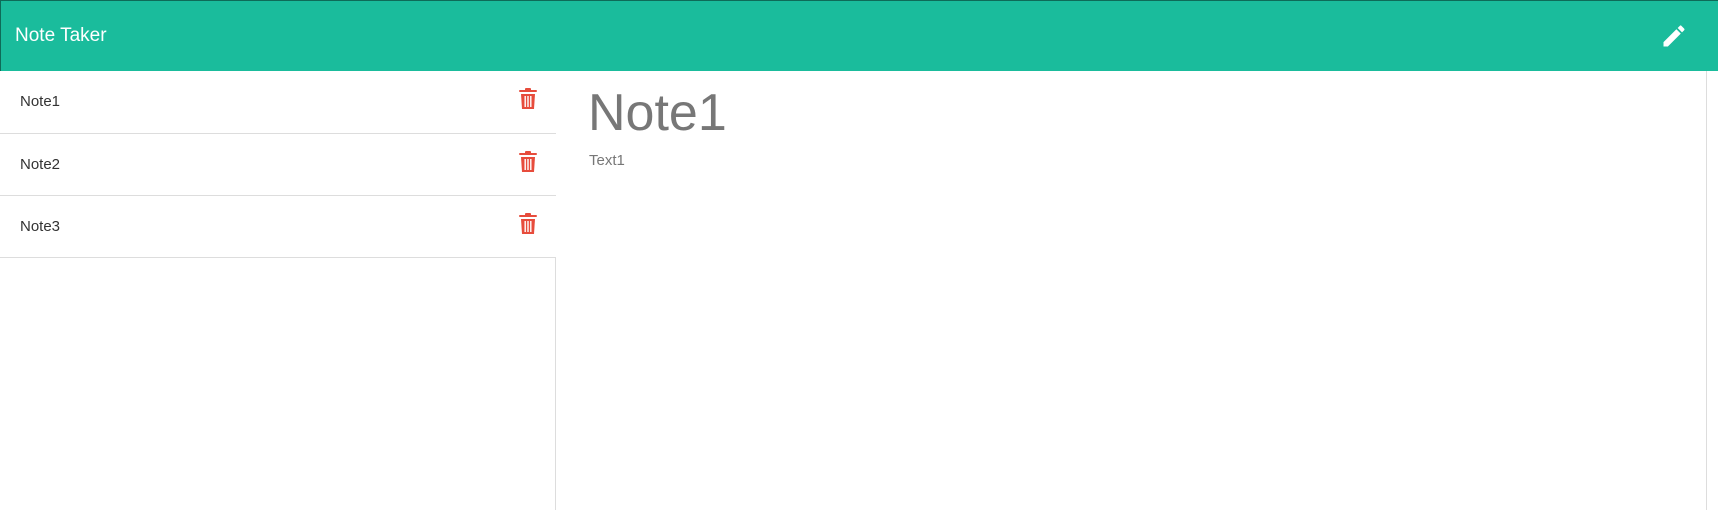 This screenshot has width=1718, height=510. Describe the element at coordinates (859, 35) in the screenshot. I see `navbar: Note Taker` at that location.